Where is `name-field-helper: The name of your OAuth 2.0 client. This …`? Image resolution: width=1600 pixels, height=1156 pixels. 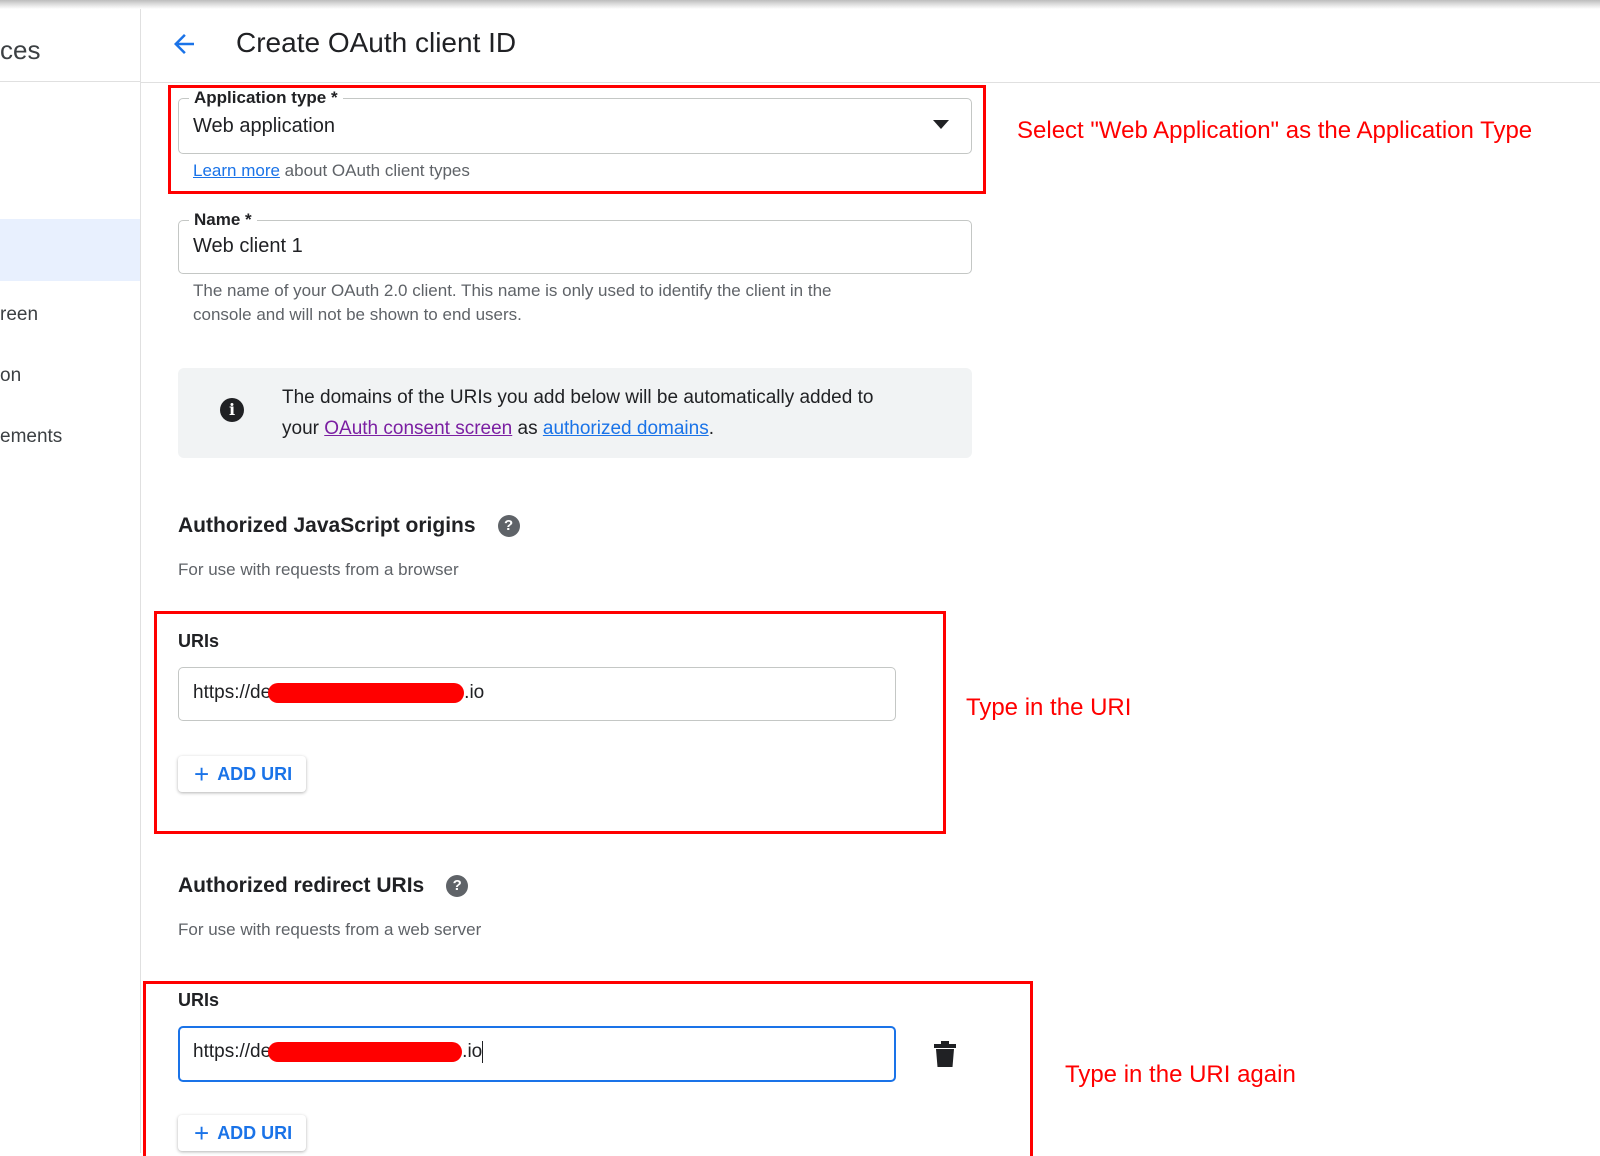 name-field-helper: The name of your OAuth 2.0 client. This … is located at coordinates (512, 303).